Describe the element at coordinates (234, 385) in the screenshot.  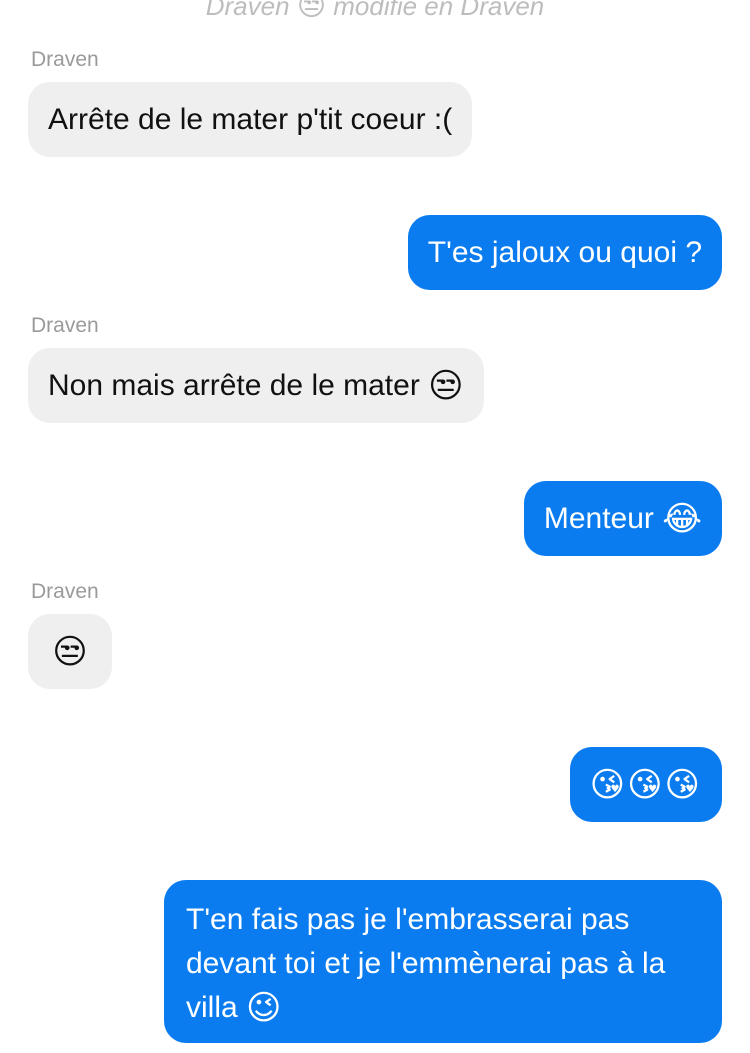
I see `message-text: Non mais arrête de le mater` at that location.